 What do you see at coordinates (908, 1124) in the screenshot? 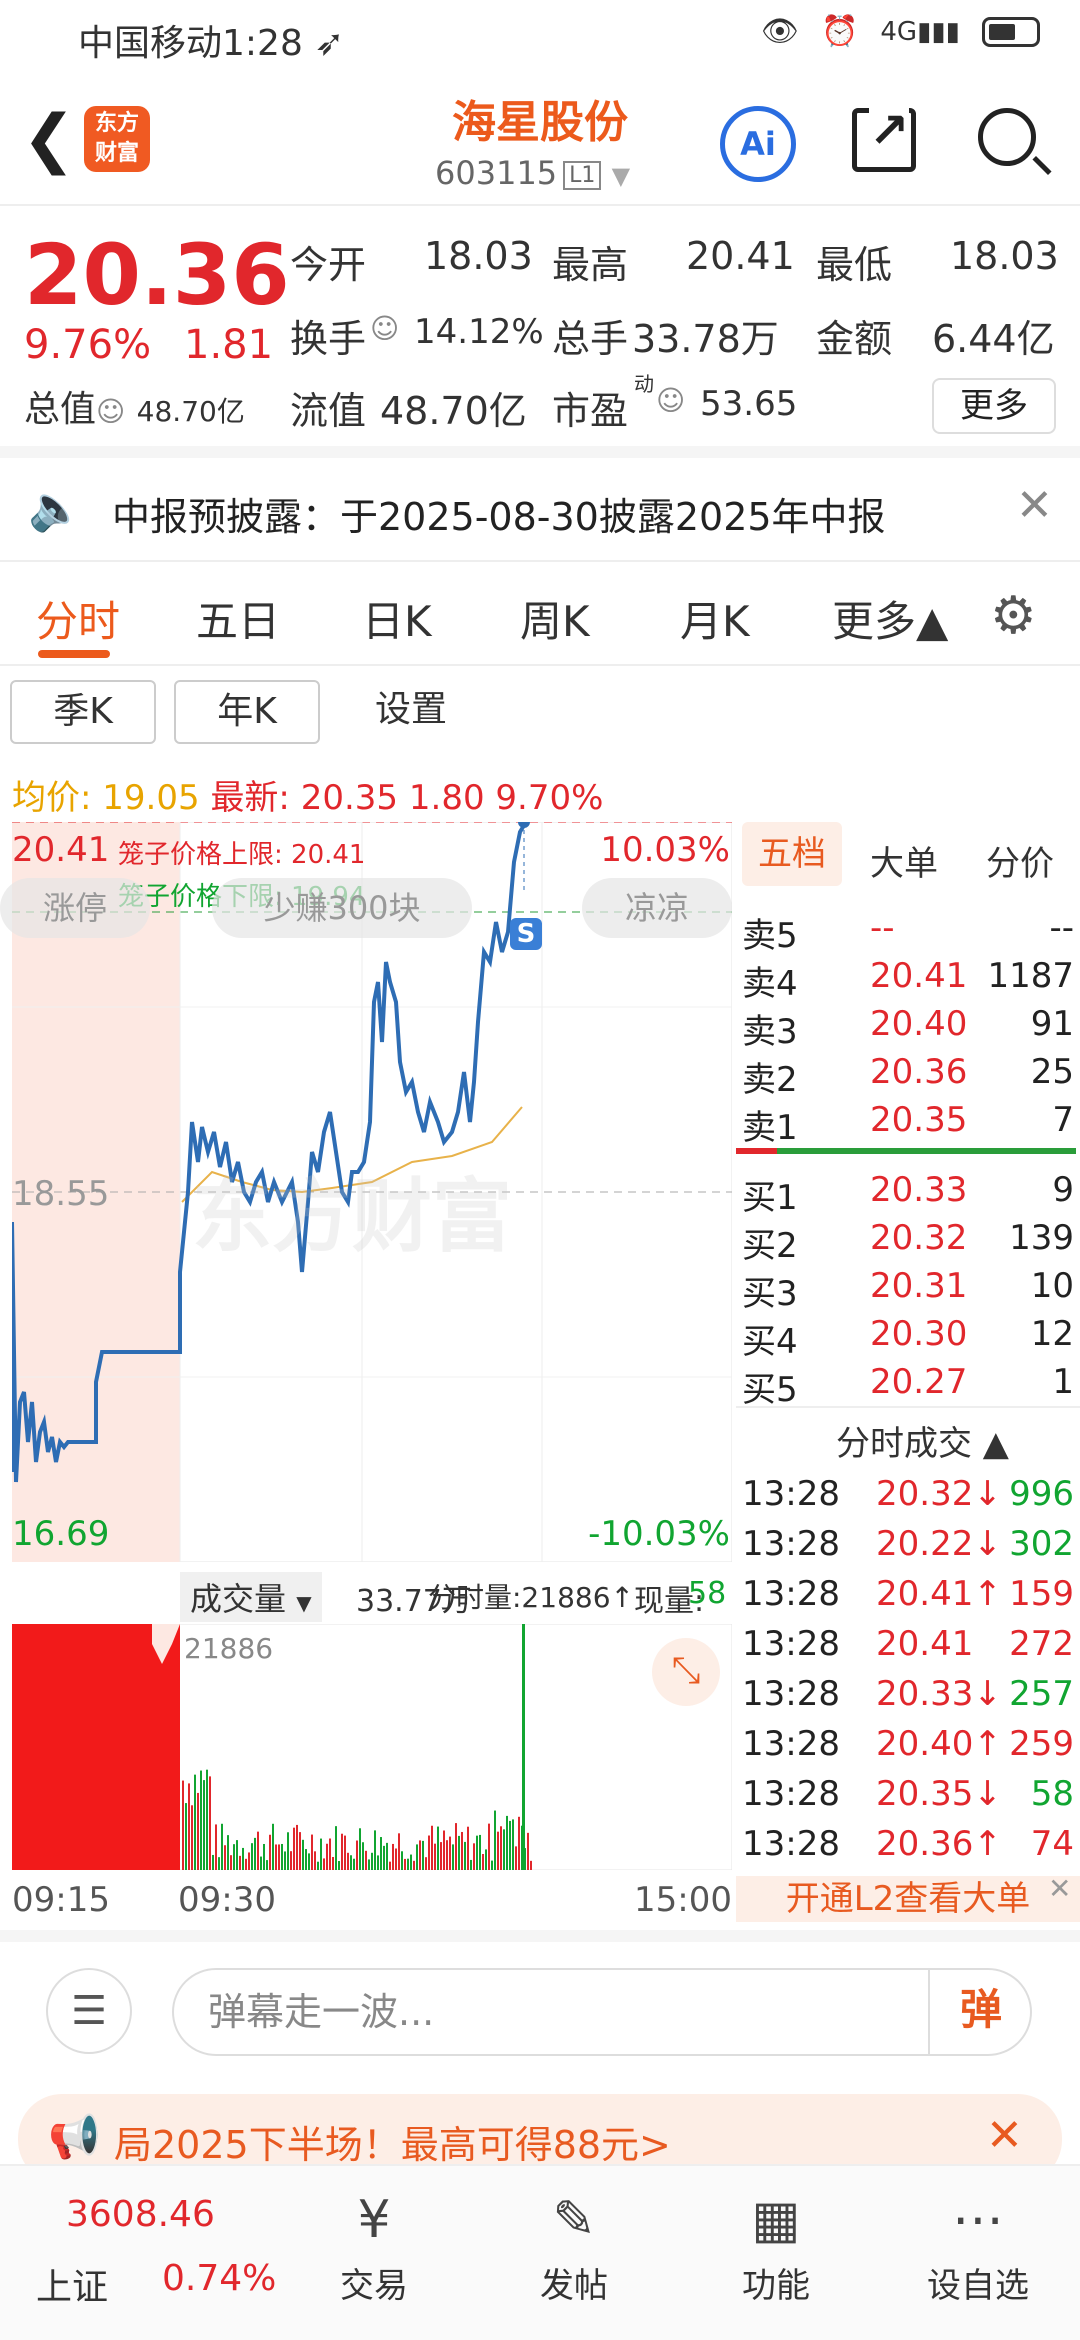
I see `ask-row: 卖1 20.35 7` at bounding box center [908, 1124].